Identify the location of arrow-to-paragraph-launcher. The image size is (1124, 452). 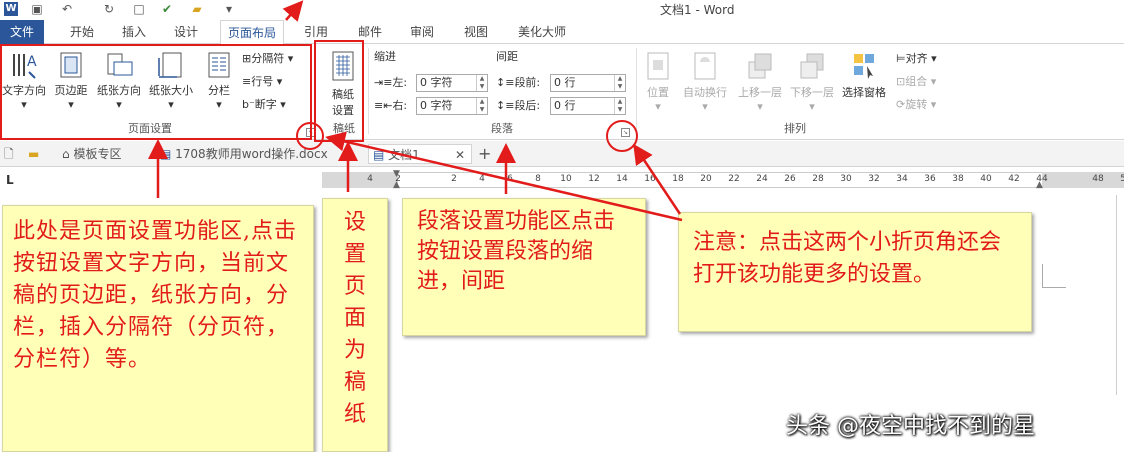
(657, 179).